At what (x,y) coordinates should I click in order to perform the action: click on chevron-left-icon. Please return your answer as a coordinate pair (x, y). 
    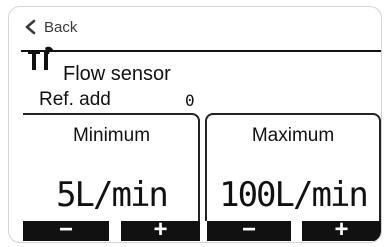
    Looking at the image, I should click on (30, 27).